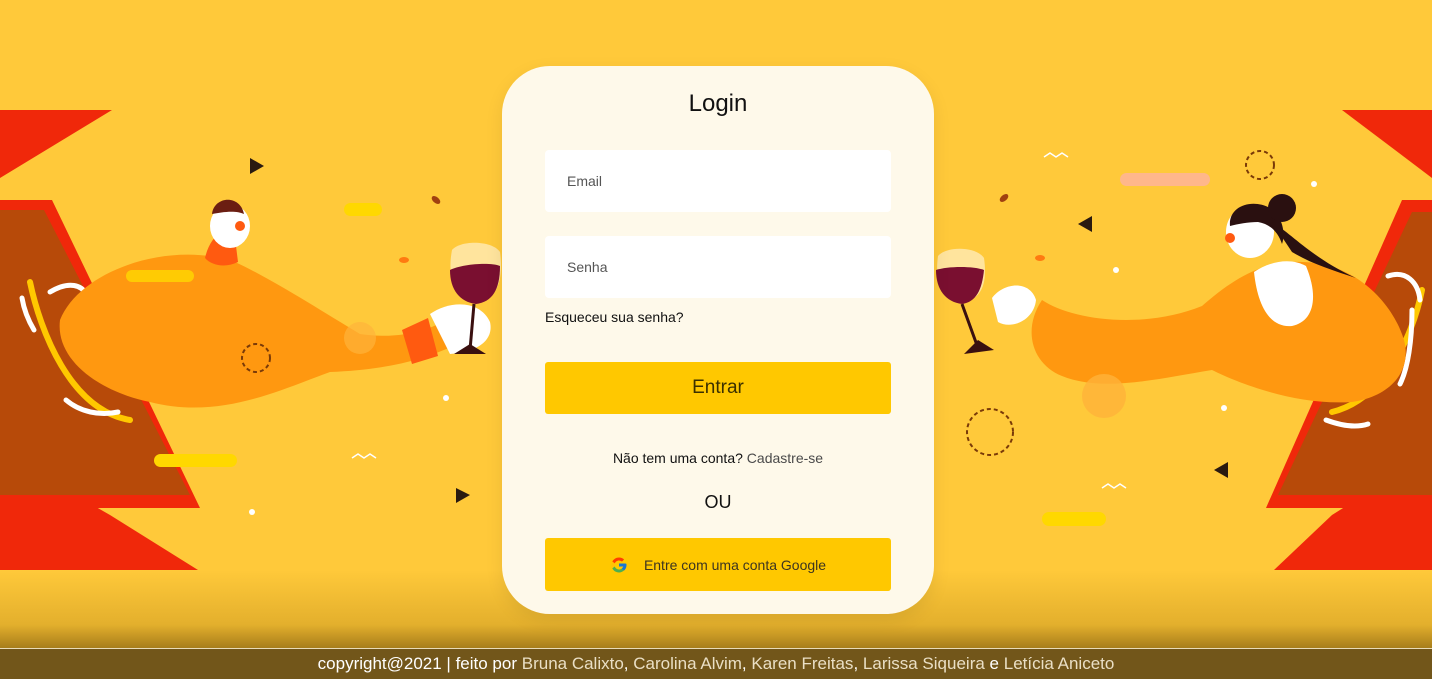 The height and width of the screenshot is (679, 1432). Describe the element at coordinates (573, 663) in the screenshot. I see `author-link: Bruna Calixto` at that location.